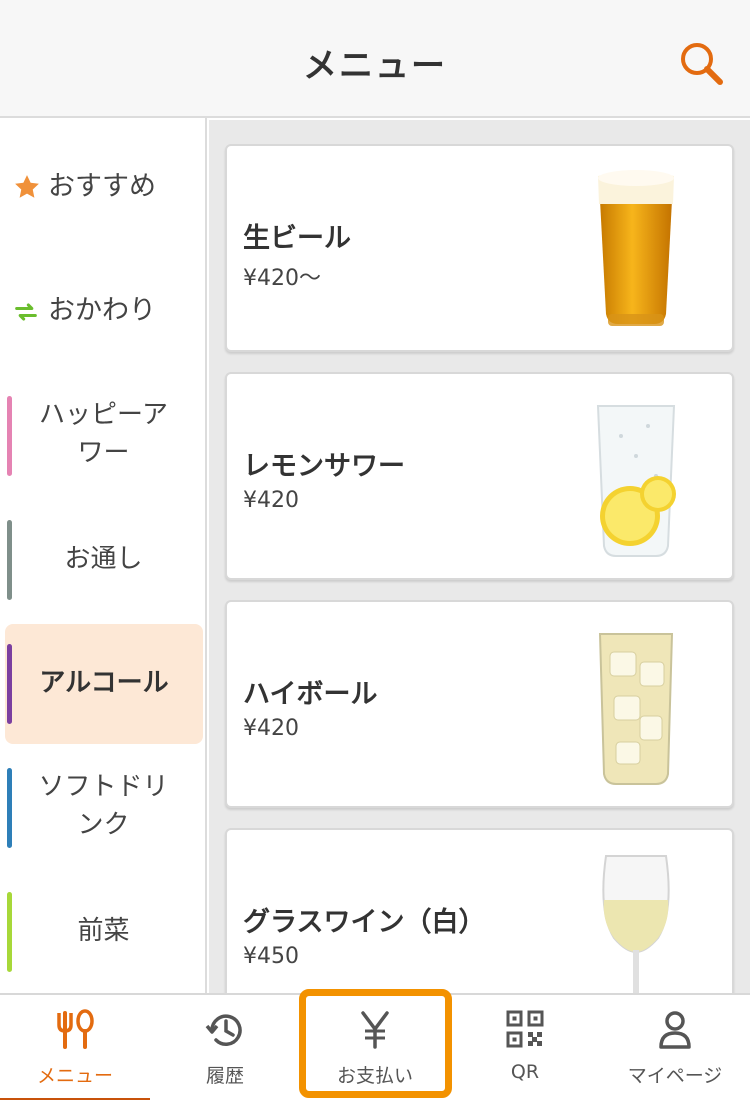 The image size is (750, 1100). What do you see at coordinates (636, 481) in the screenshot?
I see `lemon-sour-glass-image` at bounding box center [636, 481].